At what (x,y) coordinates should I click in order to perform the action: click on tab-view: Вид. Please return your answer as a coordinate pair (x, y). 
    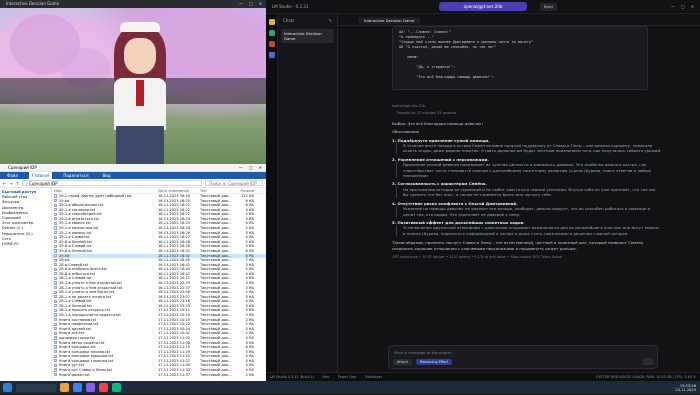
    Looking at the image, I should click on (106, 175).